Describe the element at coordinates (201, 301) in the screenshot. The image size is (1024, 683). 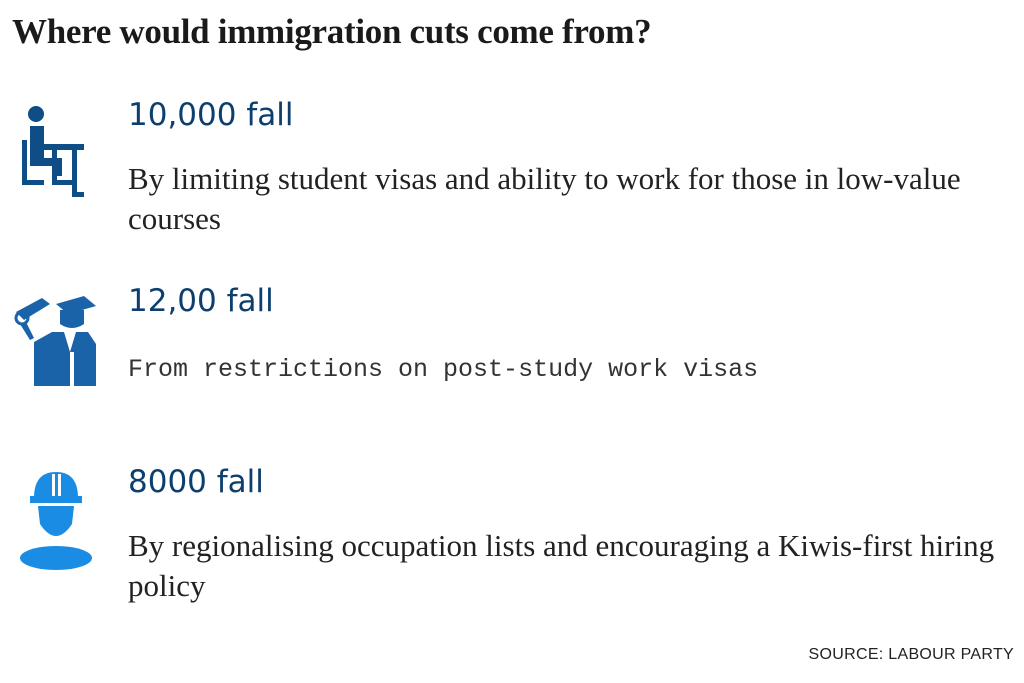
I see `item-headline: 12,00 fall` at that location.